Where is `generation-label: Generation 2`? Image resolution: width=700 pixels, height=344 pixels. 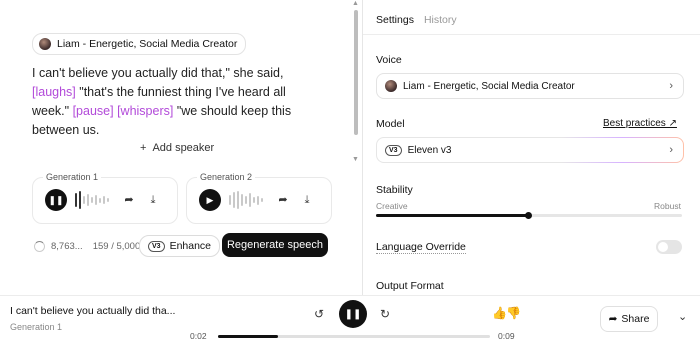 generation-label: Generation 2 is located at coordinates (226, 177).